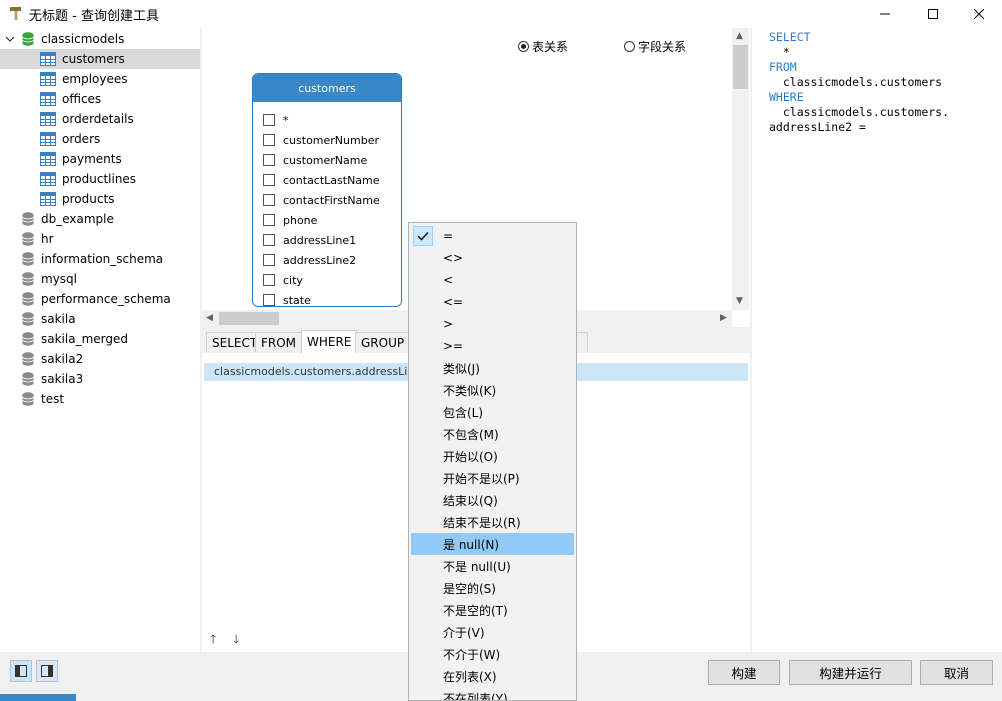 The width and height of the screenshot is (1002, 701). Describe the element at coordinates (492, 258) in the screenshot. I see `operator-menu-item: <>` at that location.